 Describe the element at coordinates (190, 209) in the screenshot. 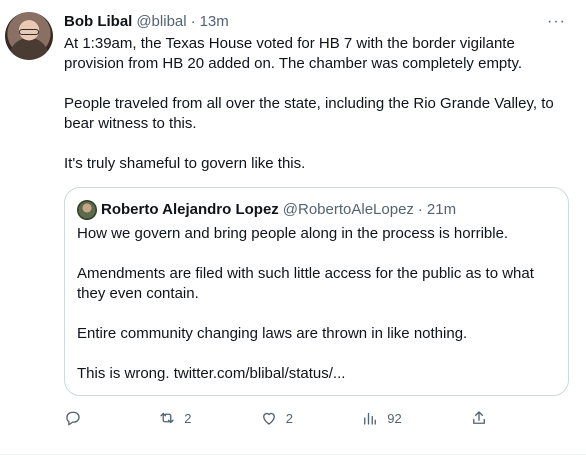

I see `quoted-author-name: Roberto Alejandro Lopez` at that location.